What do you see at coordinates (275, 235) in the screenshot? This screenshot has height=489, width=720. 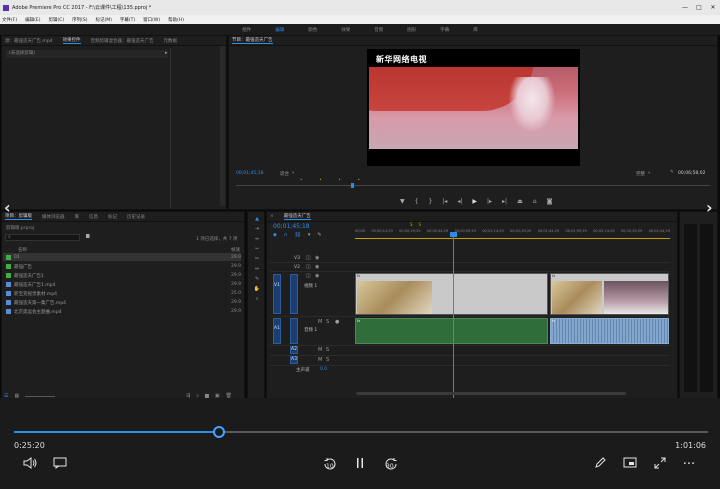 I see `nest-icon: ◆` at bounding box center [275, 235].